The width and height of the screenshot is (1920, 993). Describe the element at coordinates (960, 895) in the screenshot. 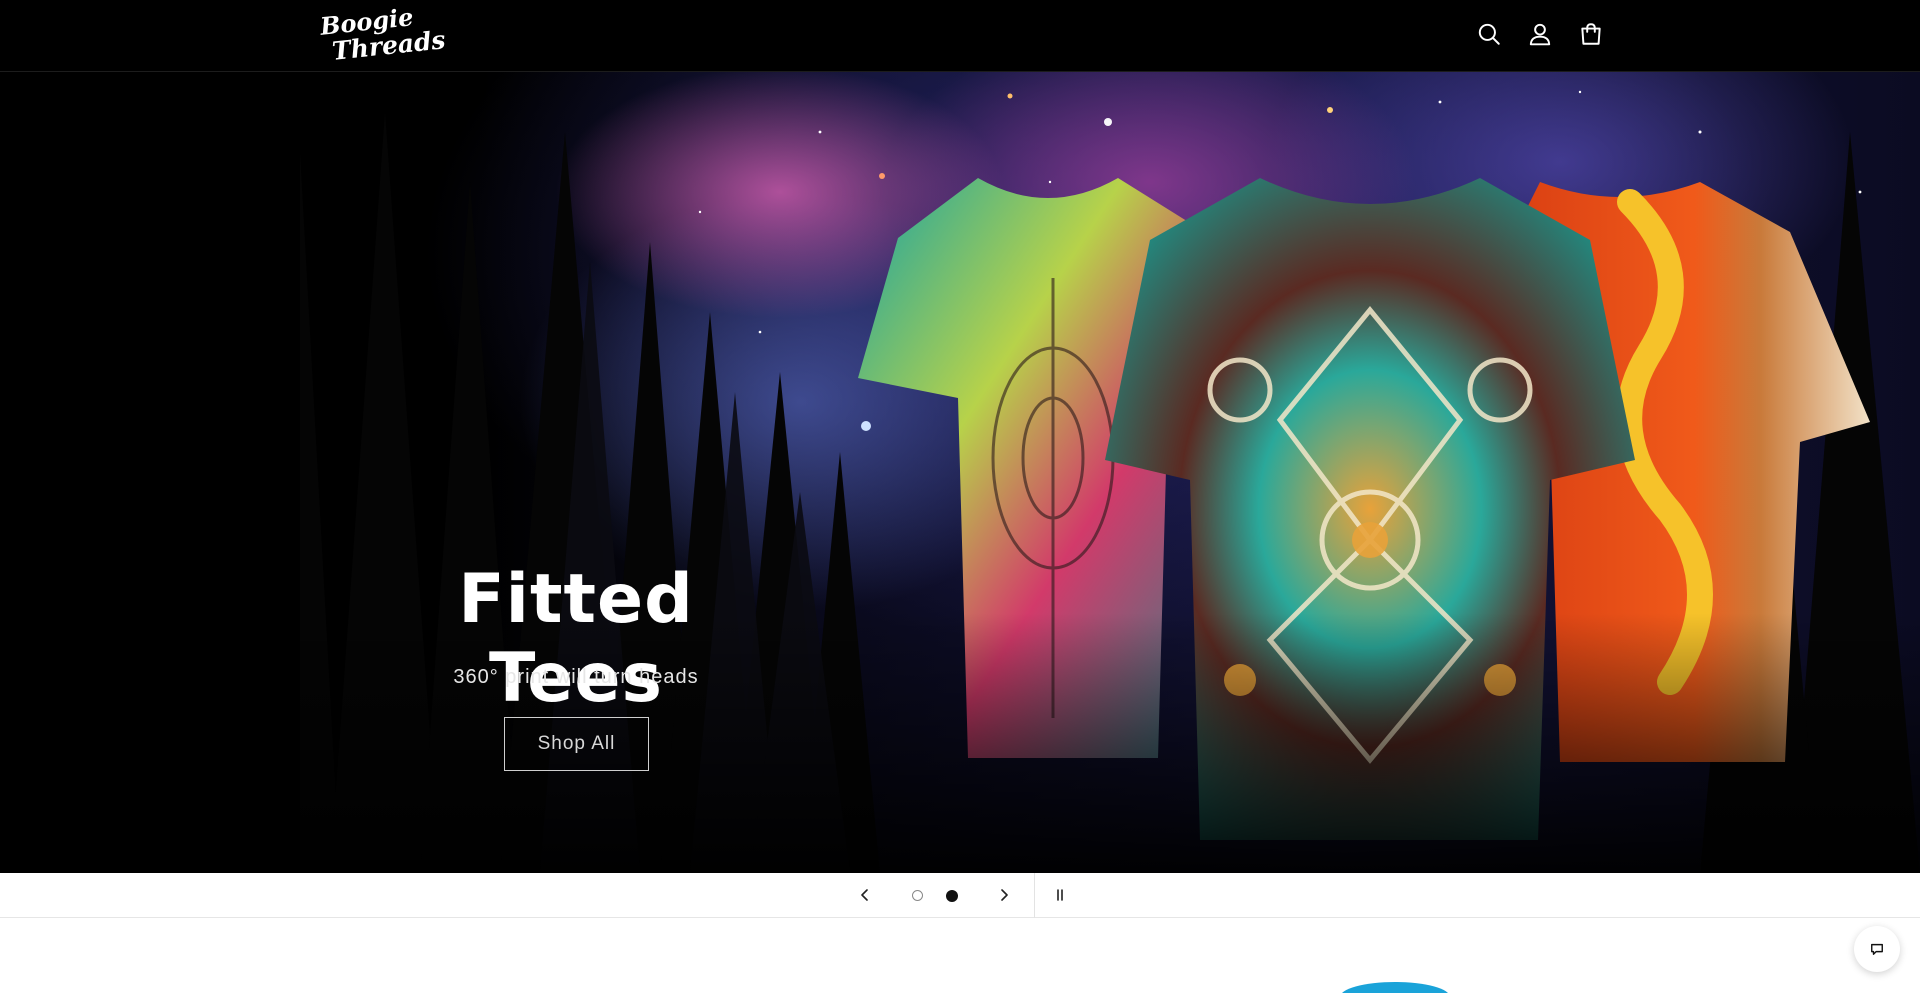

I see `slideshow-controls` at that location.